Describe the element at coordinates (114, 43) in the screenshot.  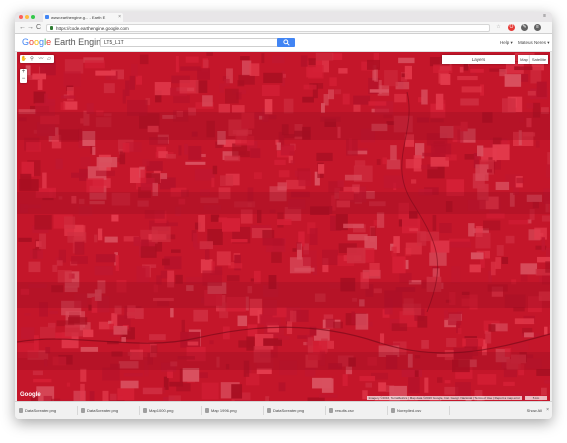
I see `search-value: LT5_L1T` at that location.